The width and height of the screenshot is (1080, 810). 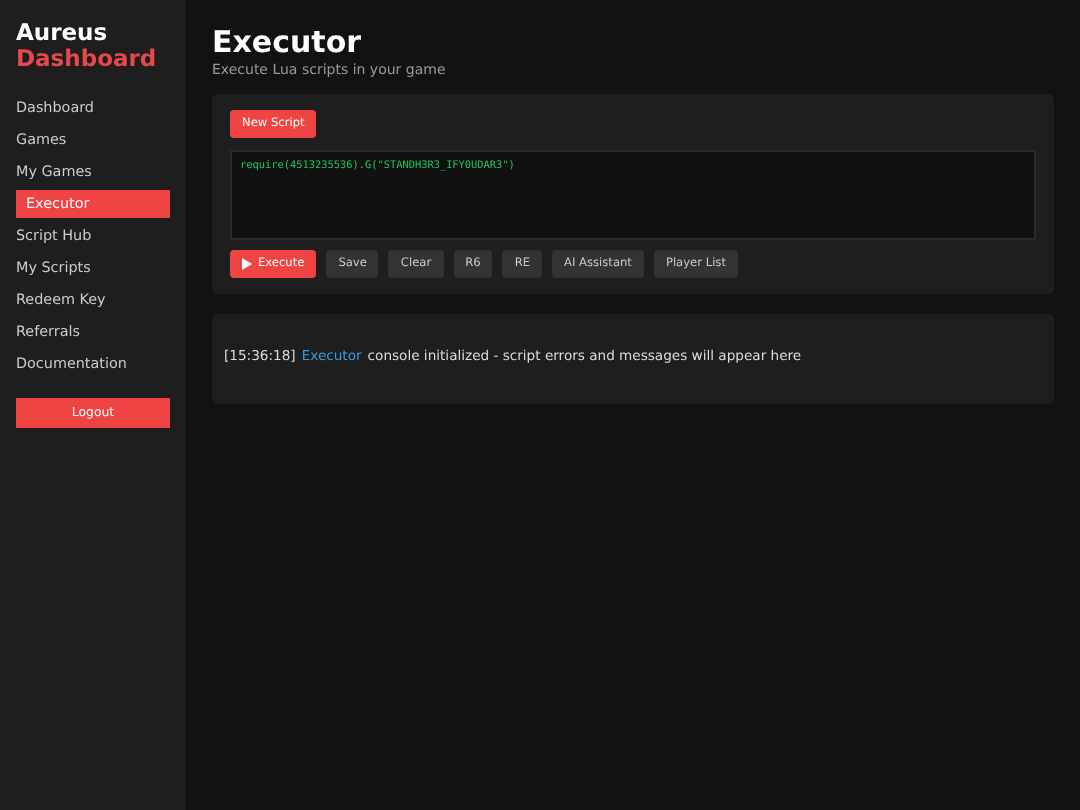 What do you see at coordinates (87, 59) in the screenshot?
I see `brand-subtitle: Dashboard` at bounding box center [87, 59].